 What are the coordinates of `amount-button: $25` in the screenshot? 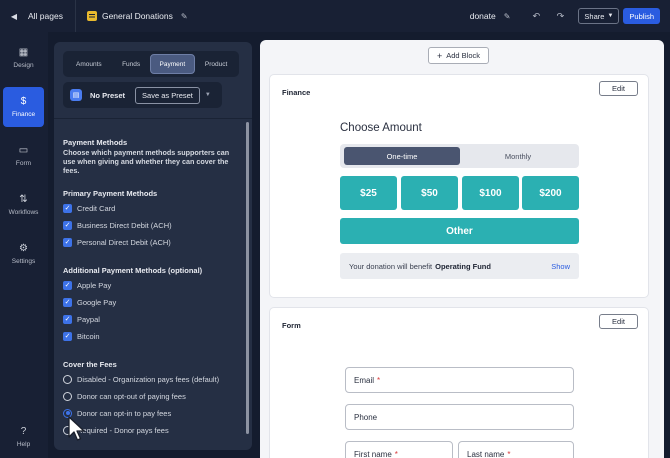 It's located at (368, 193).